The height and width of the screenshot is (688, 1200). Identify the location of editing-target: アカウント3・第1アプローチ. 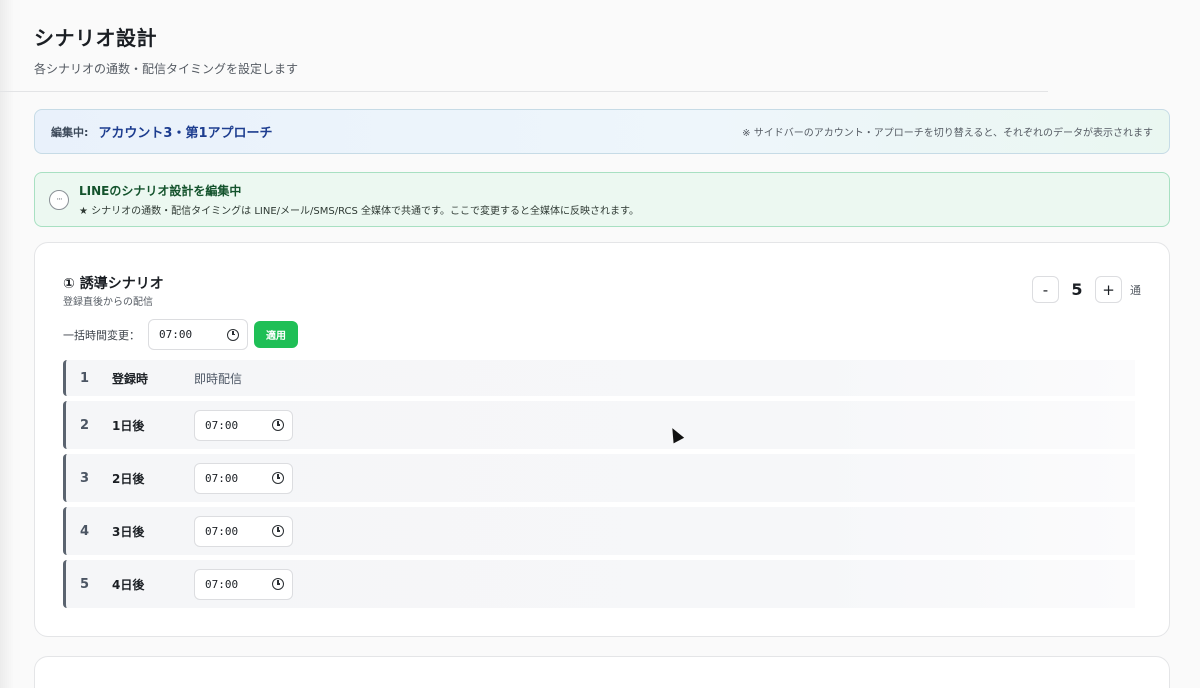
(185, 133).